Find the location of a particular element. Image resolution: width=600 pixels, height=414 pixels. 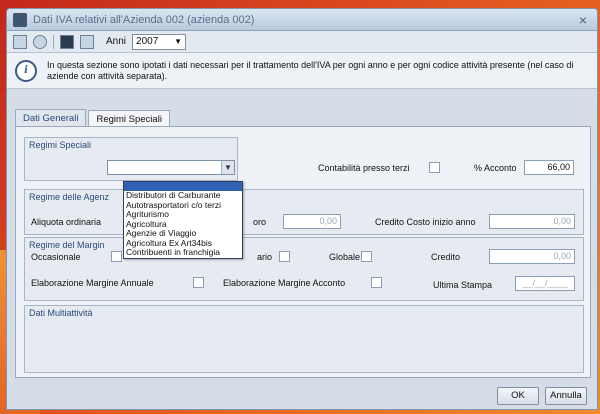

group-title: Dati Multiattività is located at coordinates (61, 313).